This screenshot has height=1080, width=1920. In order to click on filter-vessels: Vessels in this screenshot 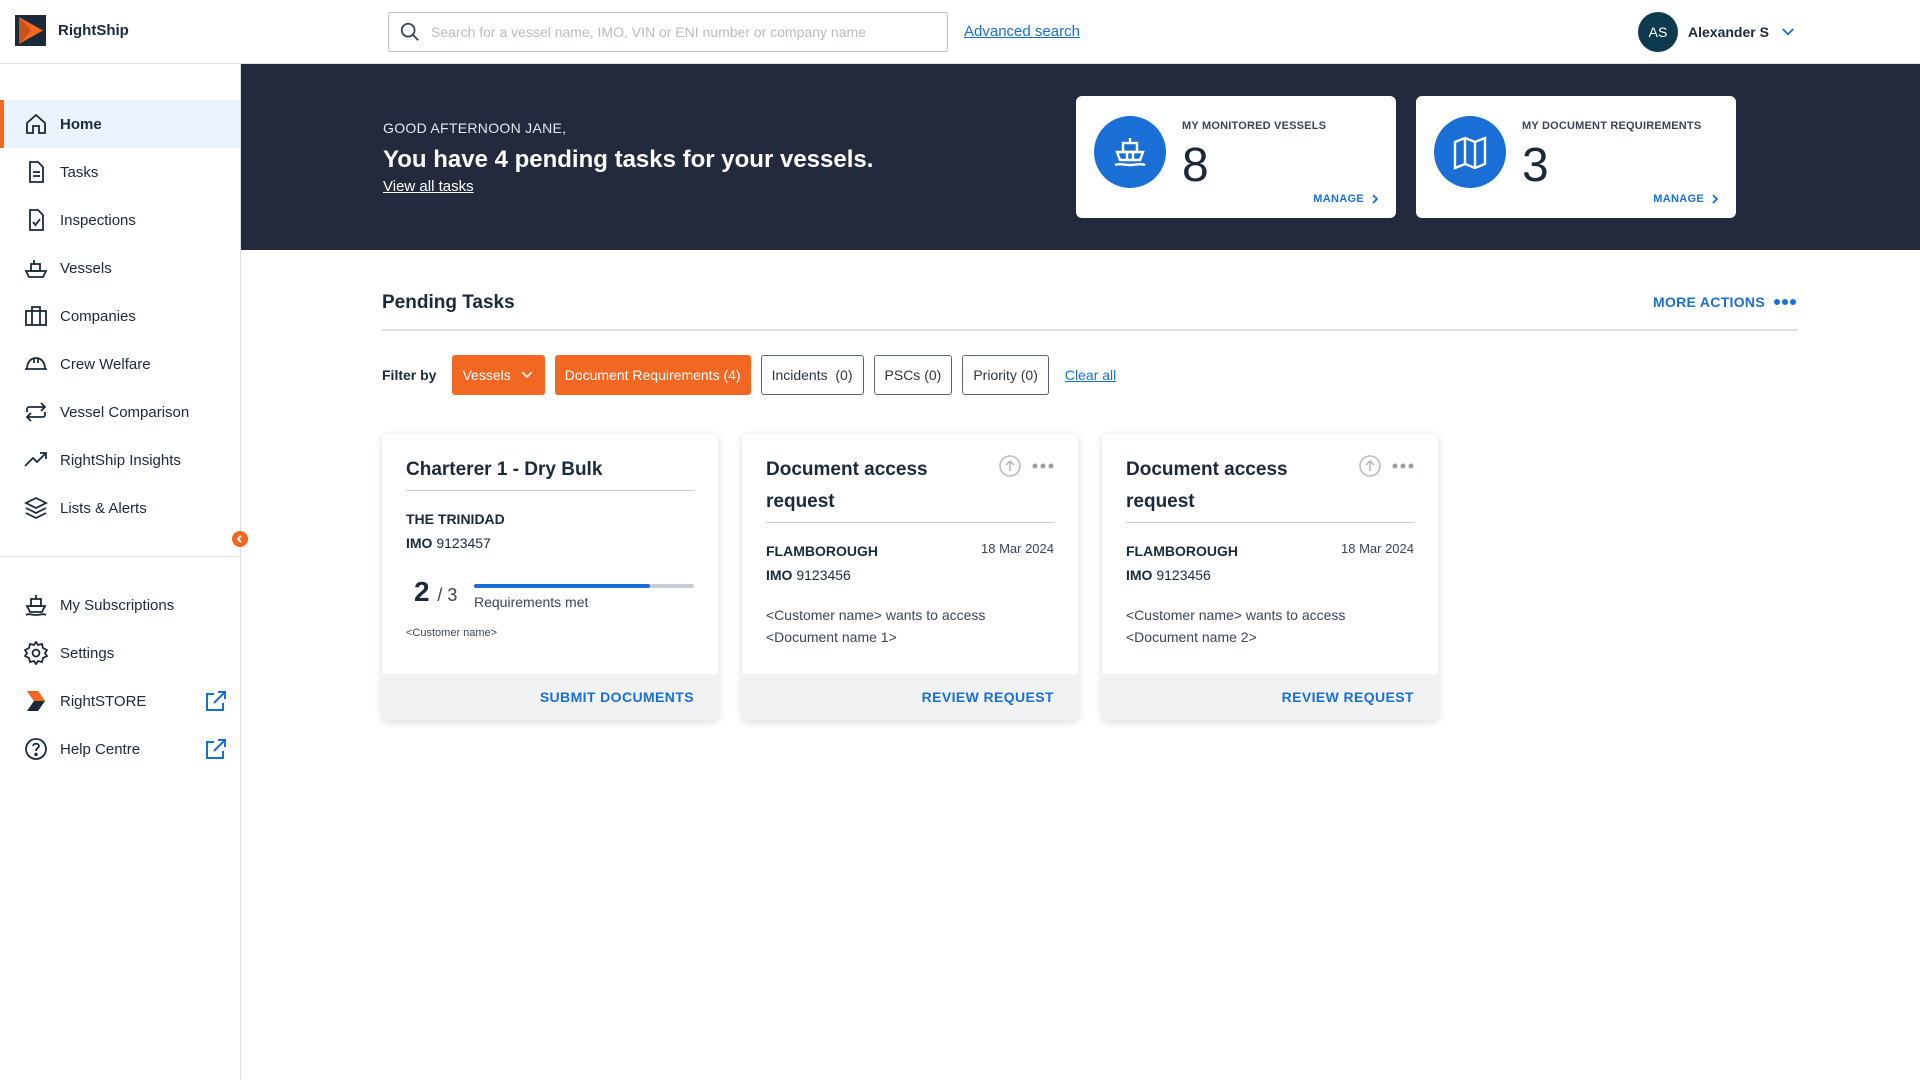, I will do `click(498, 375)`.